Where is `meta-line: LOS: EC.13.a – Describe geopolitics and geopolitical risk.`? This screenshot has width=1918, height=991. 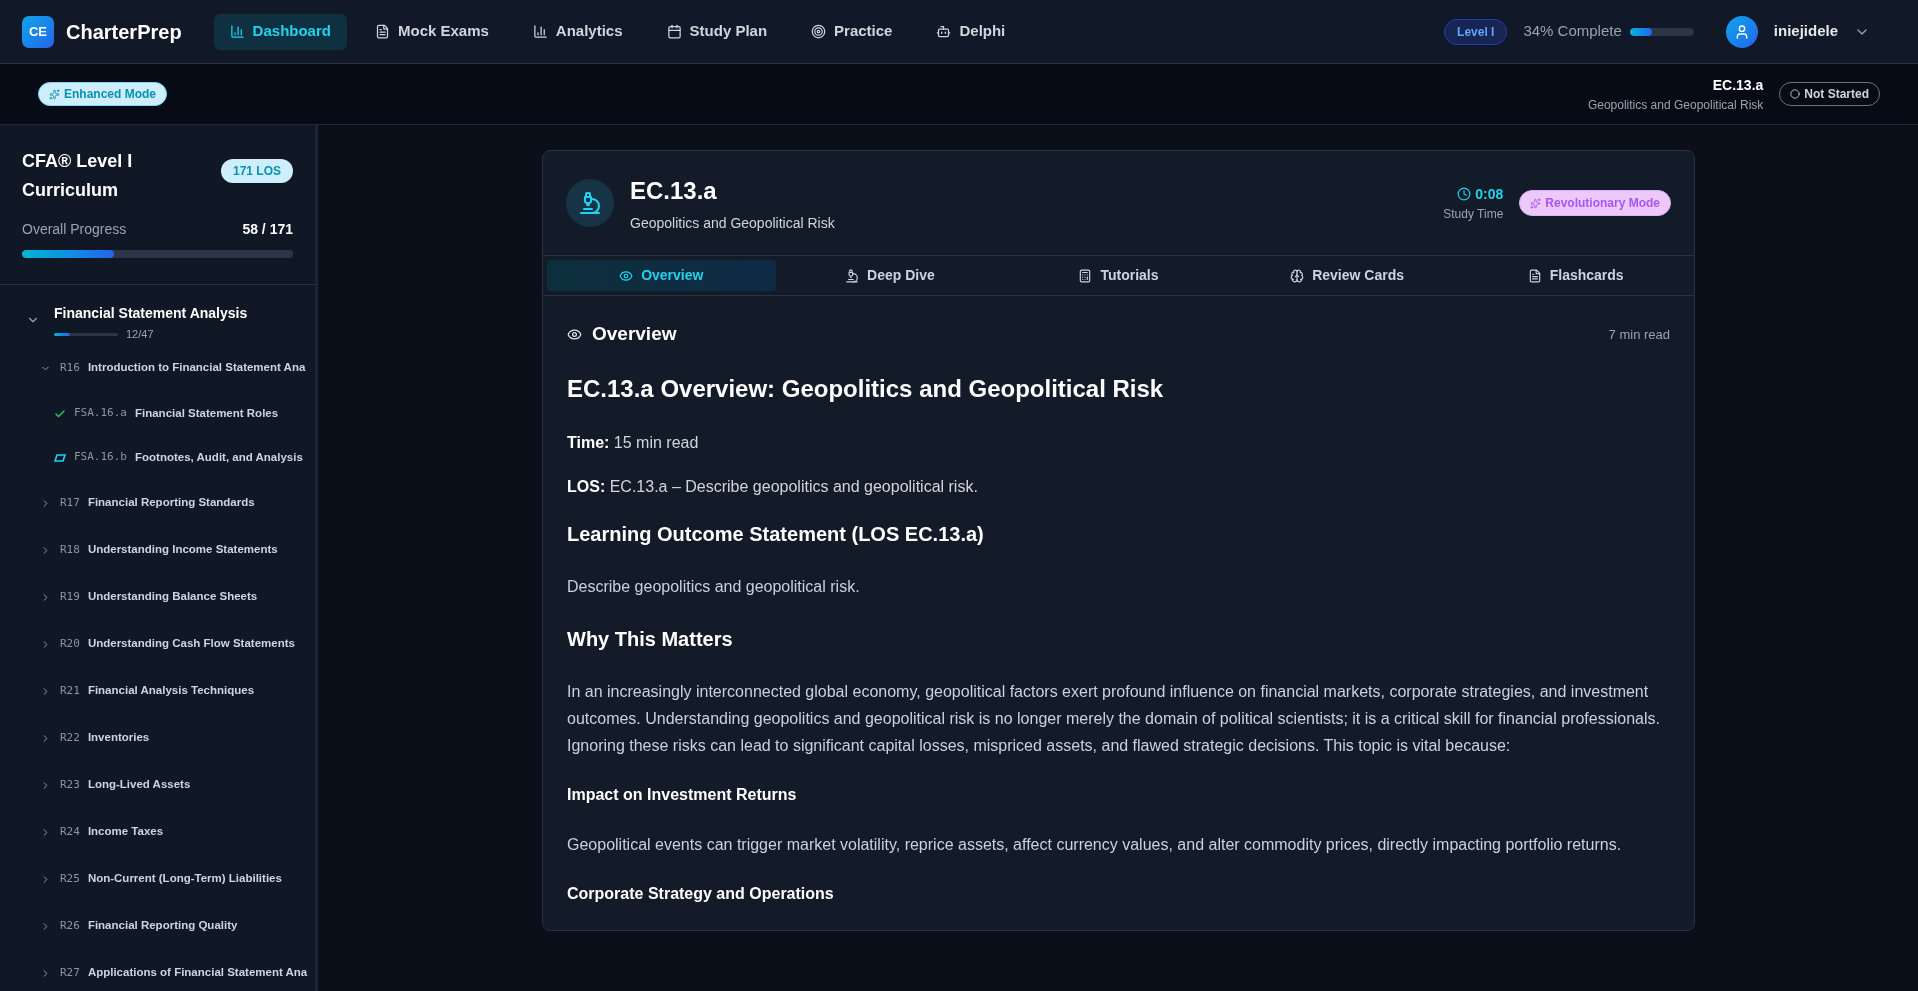
meta-line: LOS: EC.13.a – Describe geopolitics and geopolitical risk. is located at coordinates (773, 486).